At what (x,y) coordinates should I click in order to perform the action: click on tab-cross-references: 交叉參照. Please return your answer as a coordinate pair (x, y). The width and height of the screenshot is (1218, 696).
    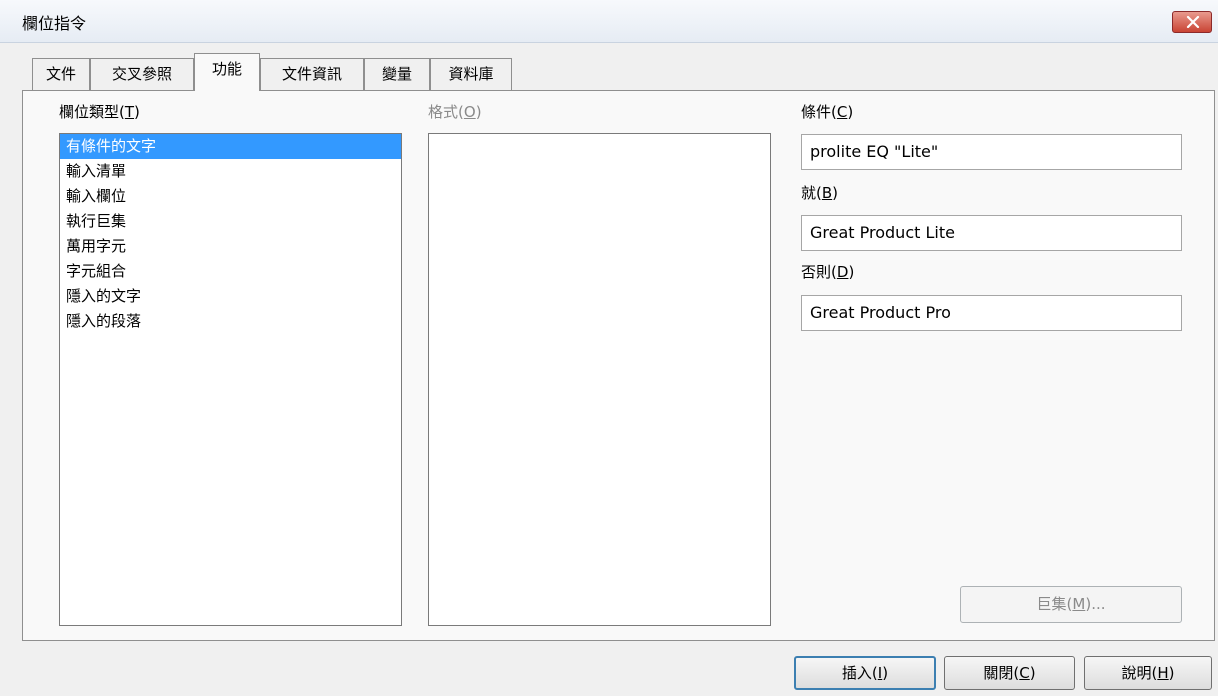
    Looking at the image, I should click on (142, 74).